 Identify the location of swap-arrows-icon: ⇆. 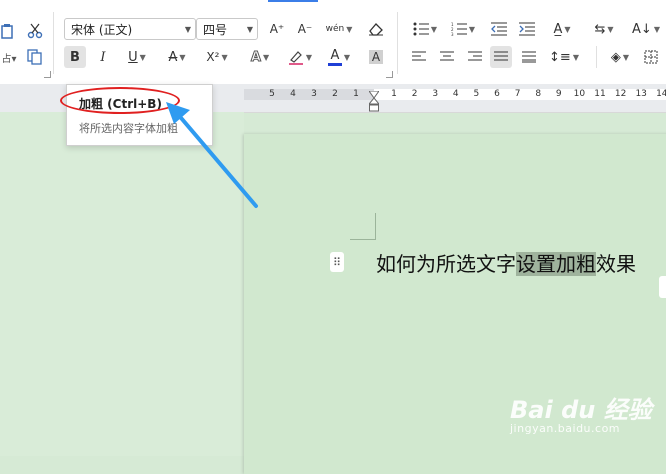
(600, 29).